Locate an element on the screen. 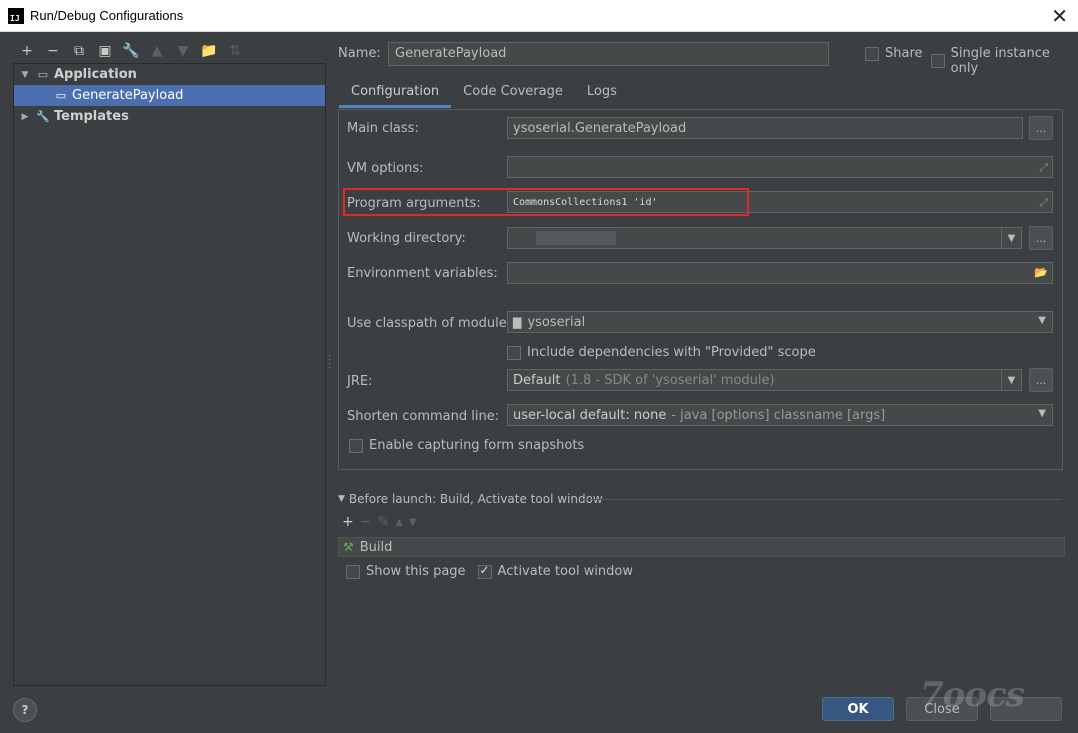 Image resolution: width=1078 pixels, height=733 pixels. module-folder-icon: ▇ is located at coordinates (517, 322).